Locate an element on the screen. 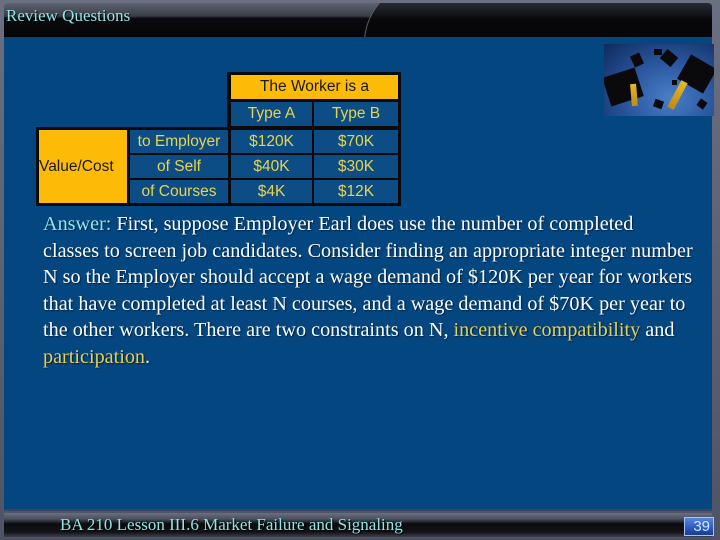 The width and height of the screenshot is (720, 540). cell-self-type-b: $30K is located at coordinates (356, 166).